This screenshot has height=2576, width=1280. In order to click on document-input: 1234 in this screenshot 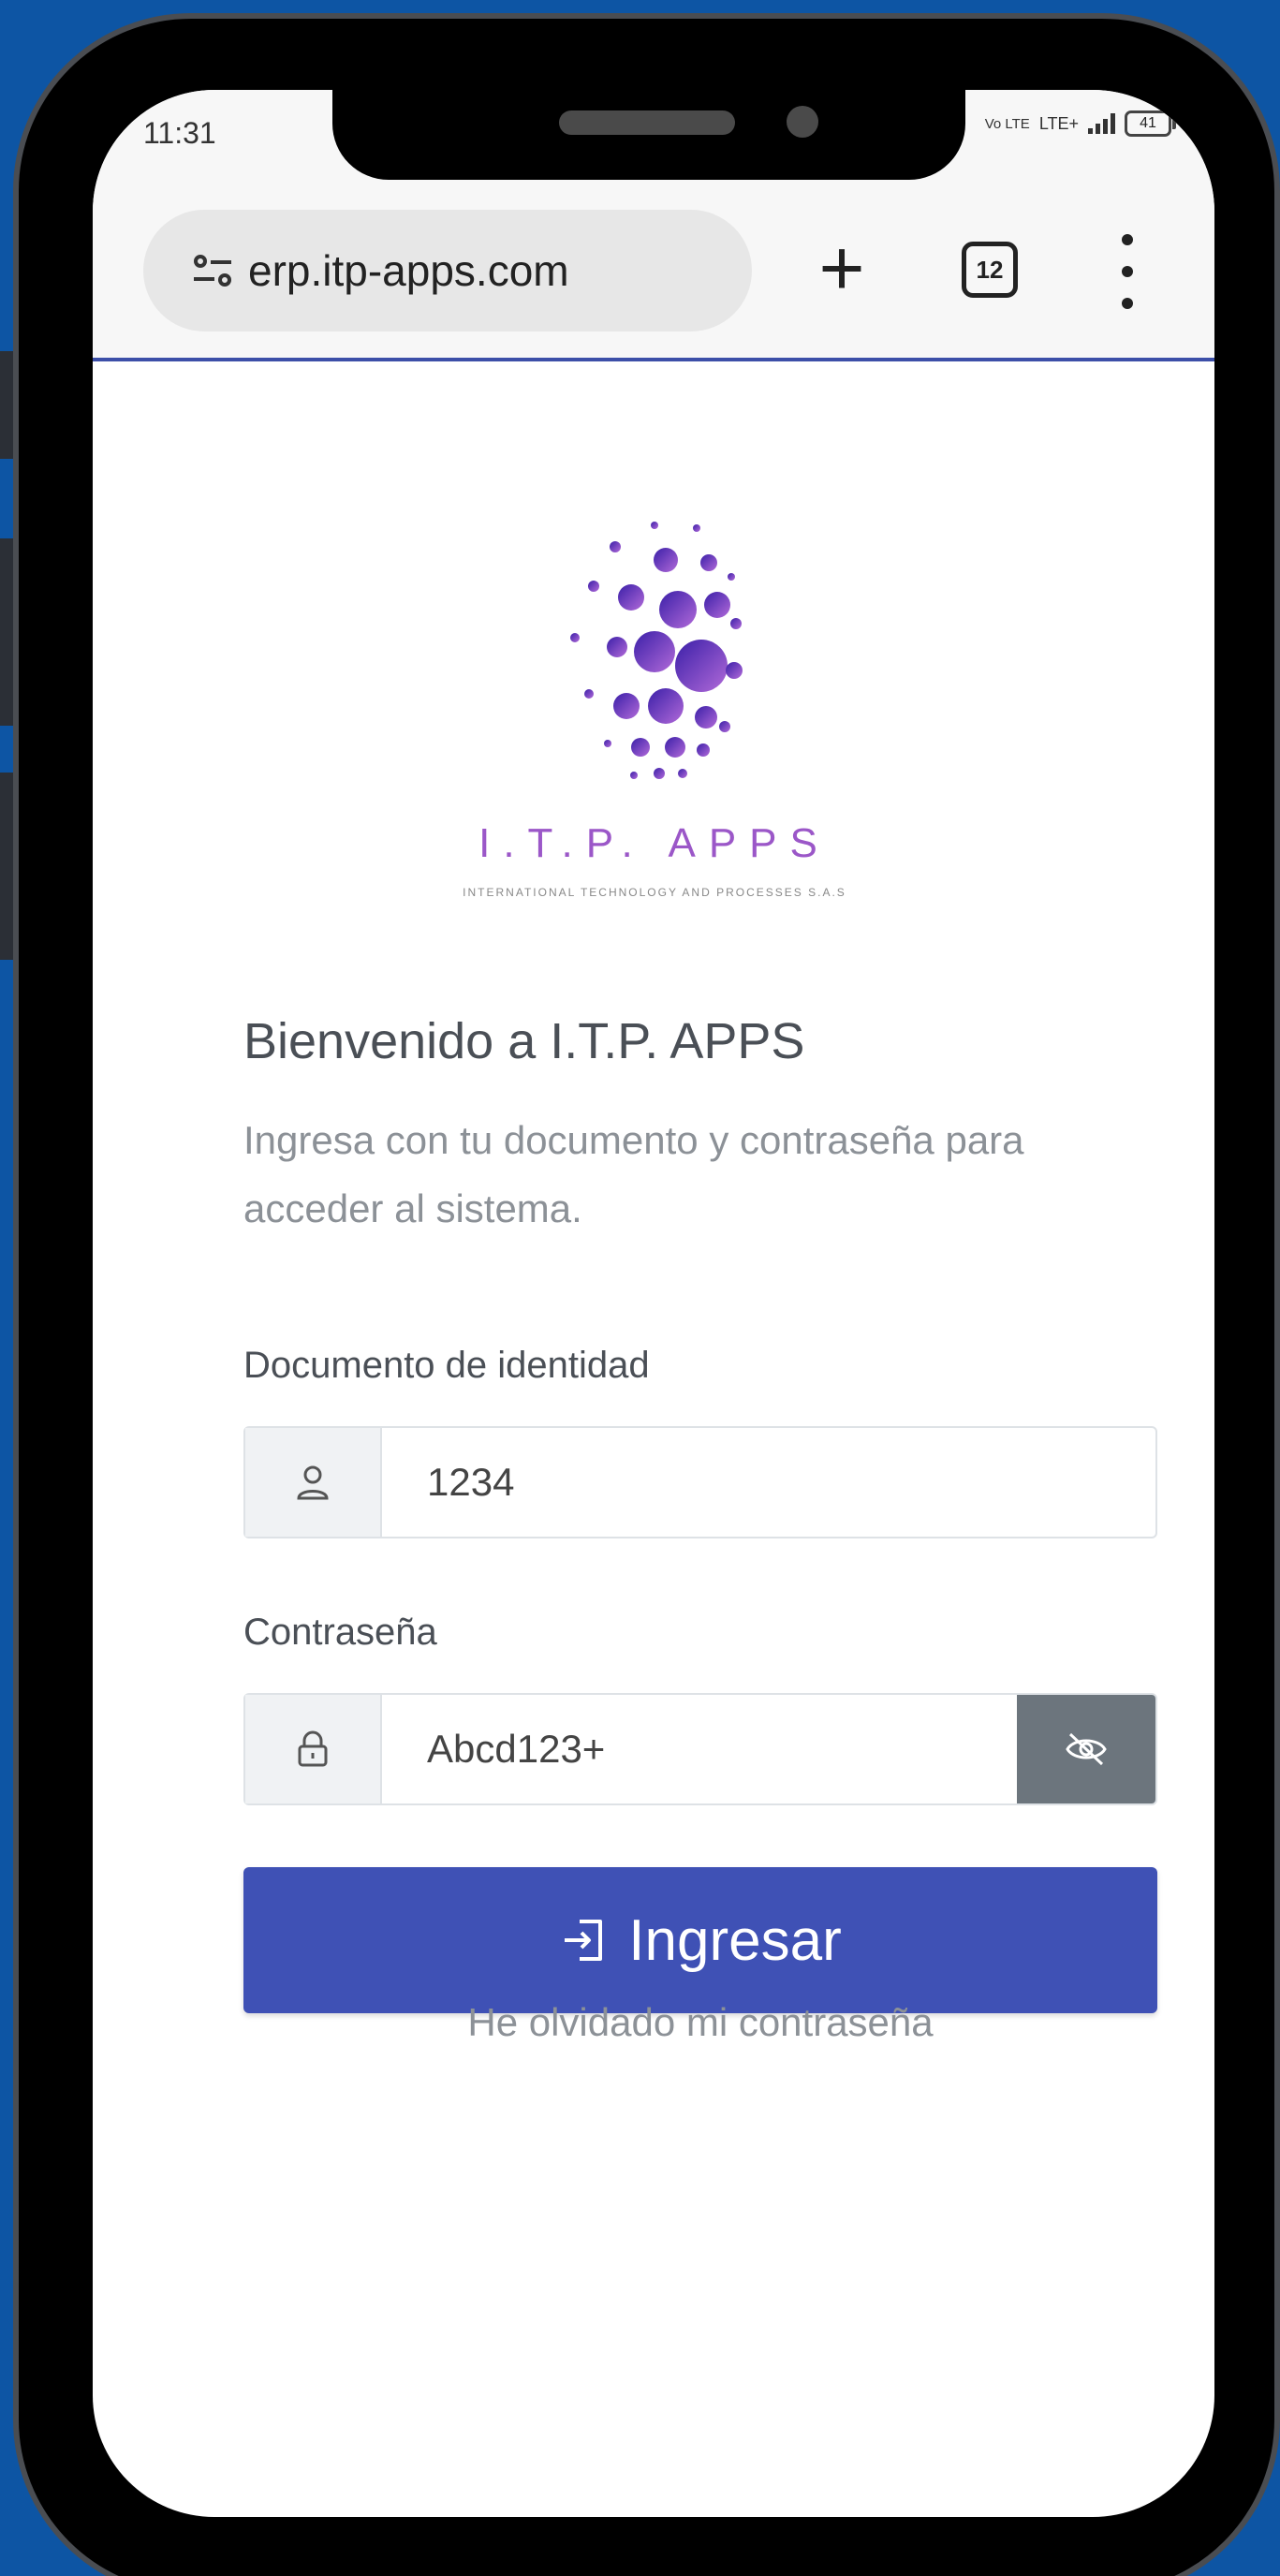, I will do `click(768, 1482)`.